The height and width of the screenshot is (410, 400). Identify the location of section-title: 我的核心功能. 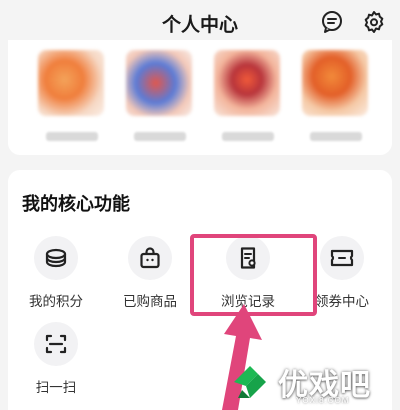
(76, 204).